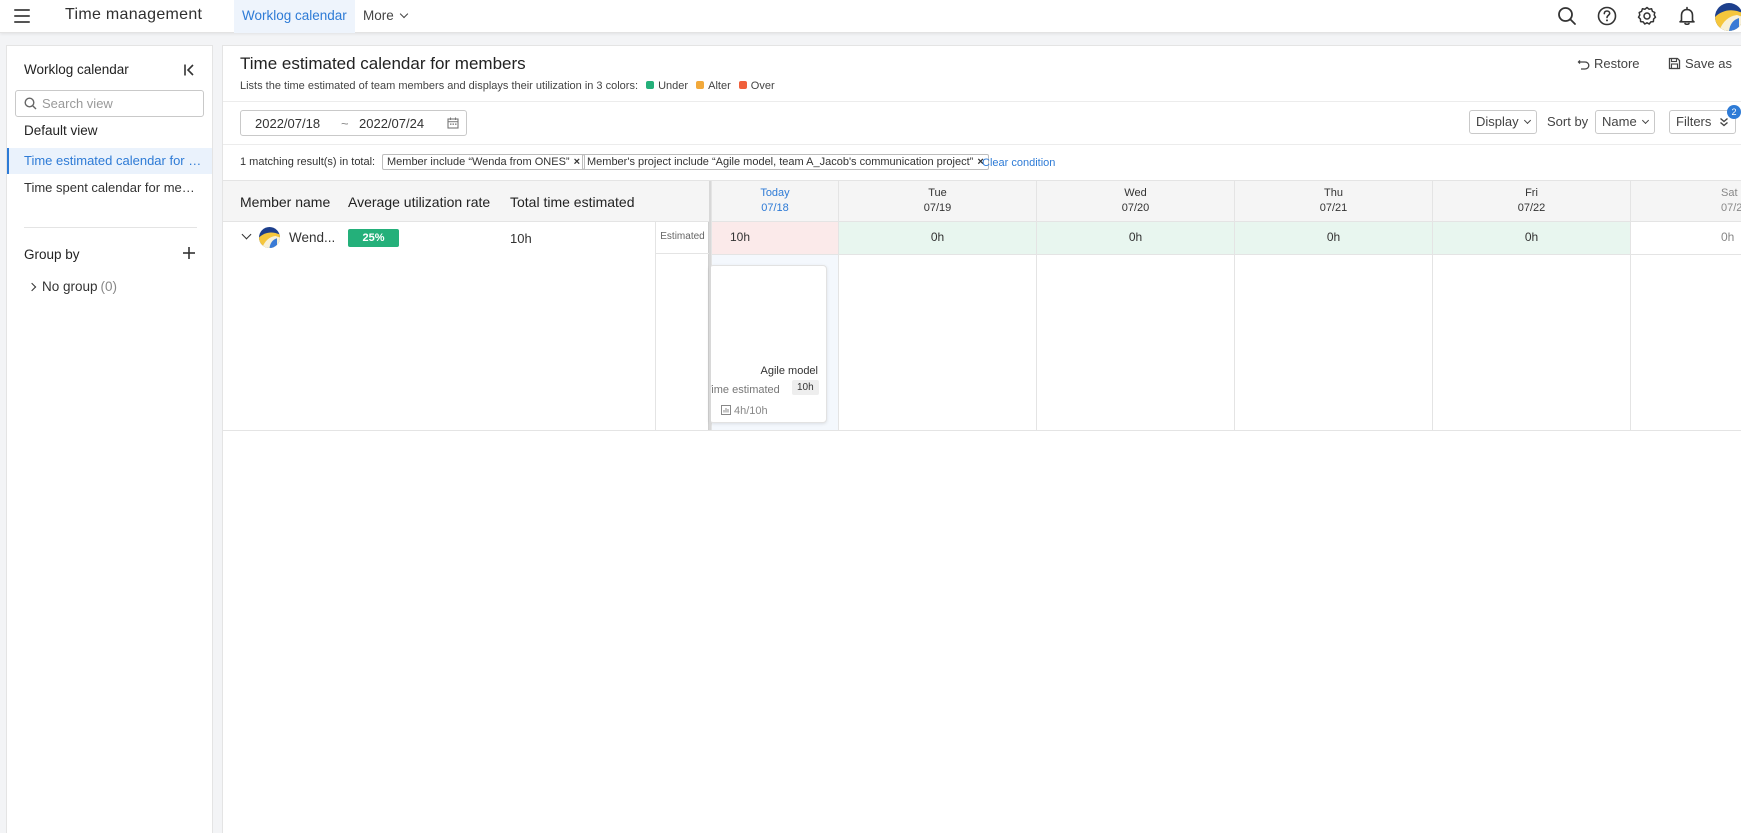  I want to click on clear-condition-link: Clear condition, so click(1018, 163).